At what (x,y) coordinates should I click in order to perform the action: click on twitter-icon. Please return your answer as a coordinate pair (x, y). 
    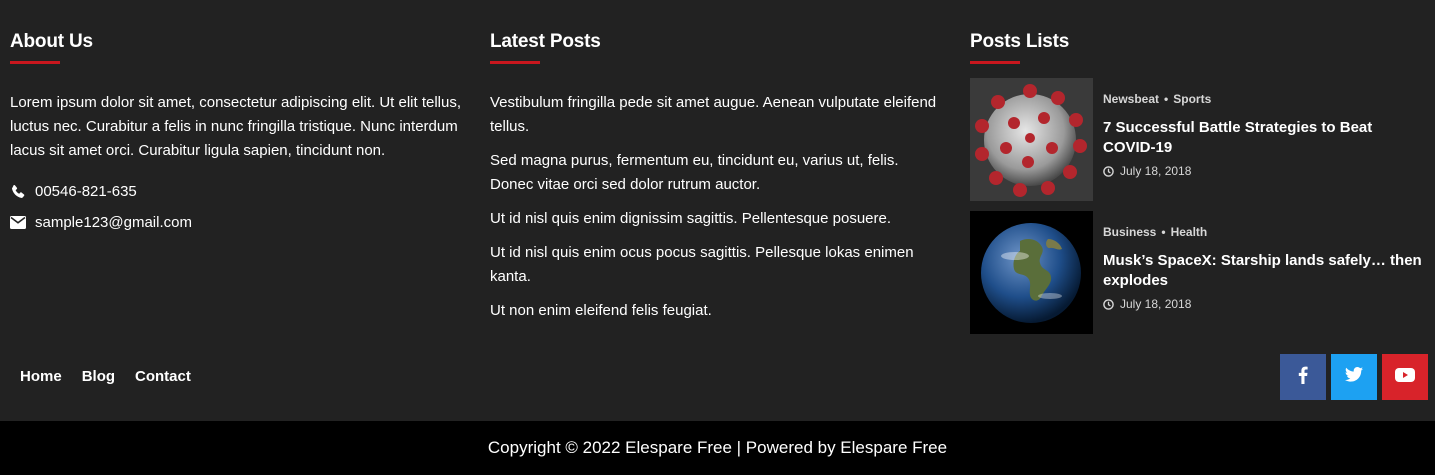
    Looking at the image, I should click on (1354, 377).